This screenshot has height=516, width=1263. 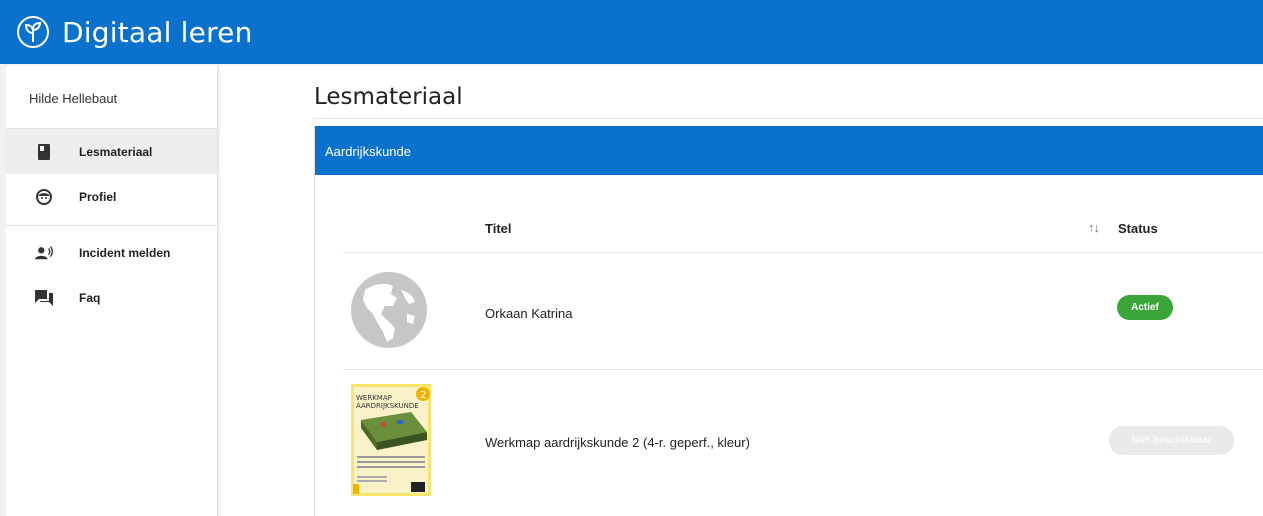 I want to click on sprout-circle-icon, so click(x=33, y=32).